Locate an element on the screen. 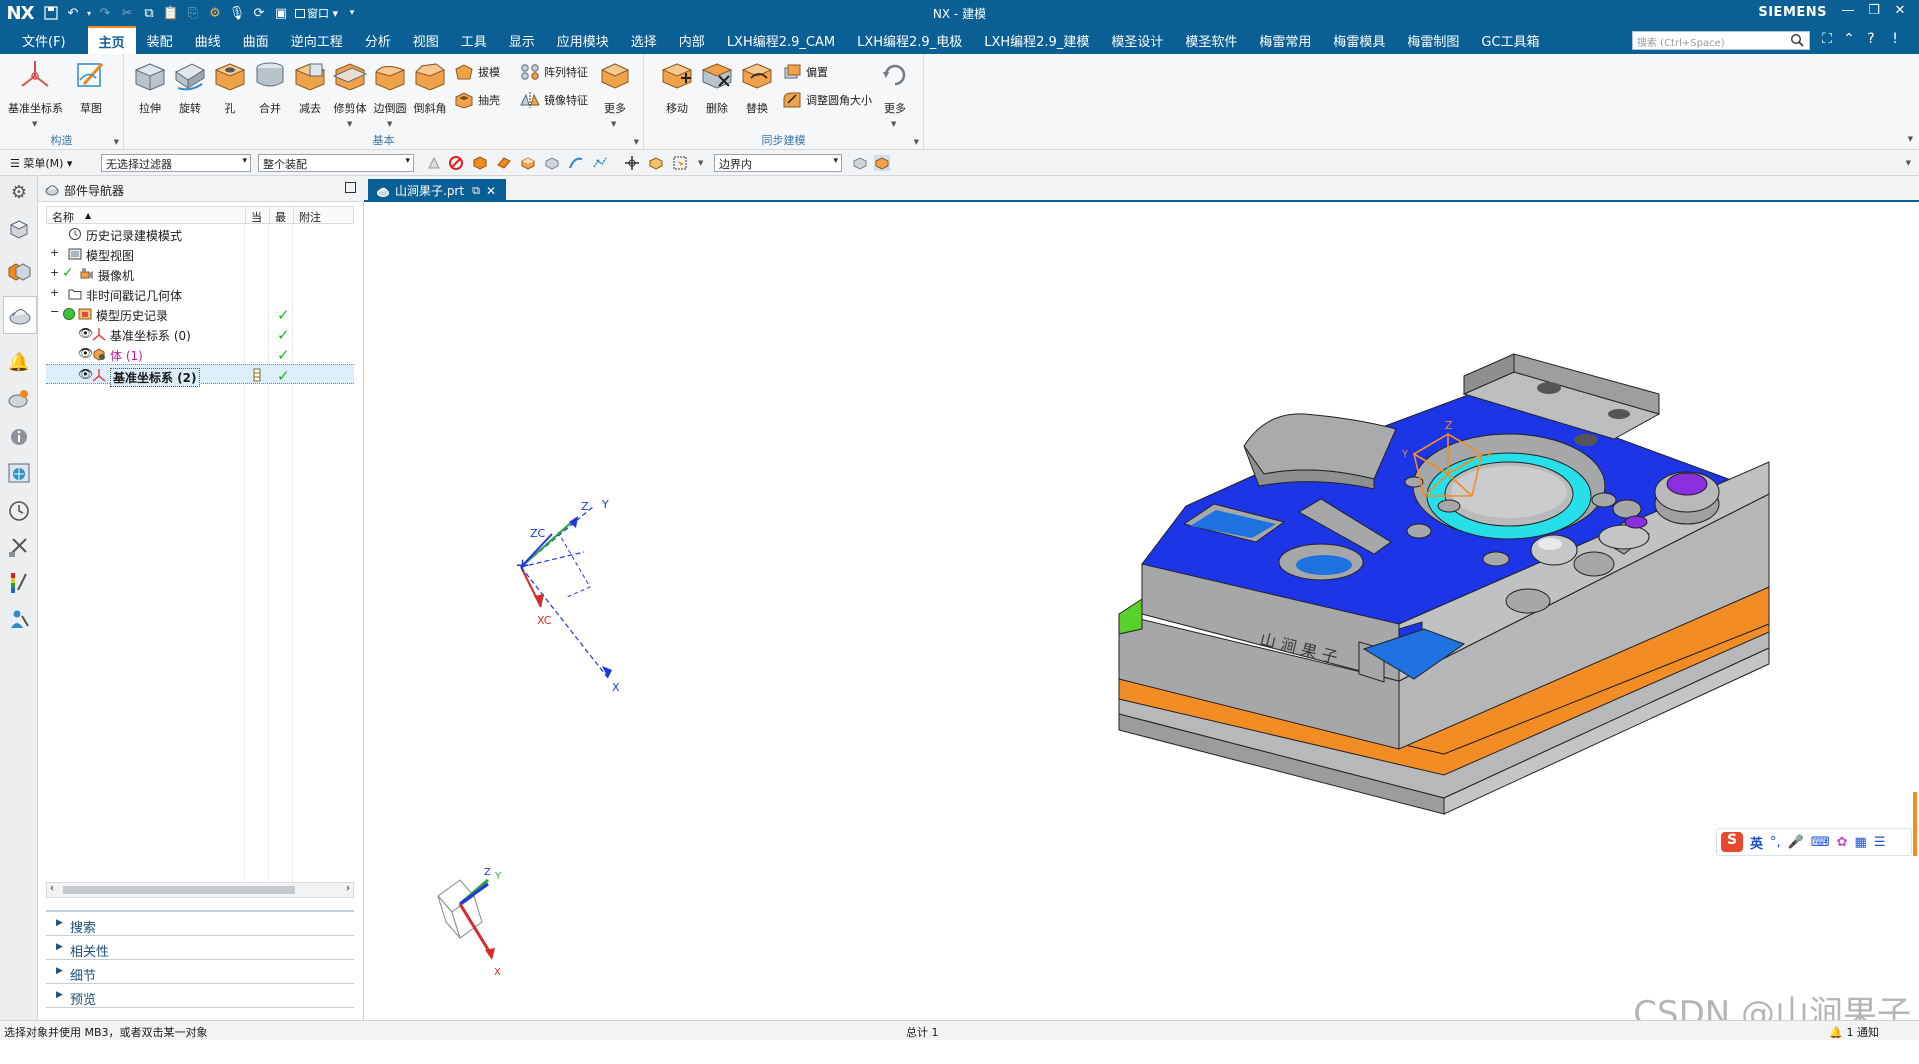 The height and width of the screenshot is (1064, 1919). checkmark-icon: ✓ is located at coordinates (68, 273).